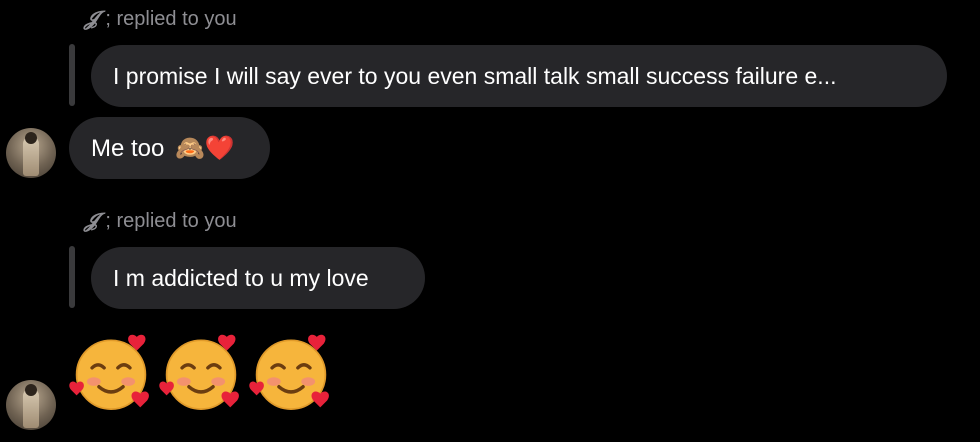 This screenshot has width=980, height=442. What do you see at coordinates (128, 148) in the screenshot?
I see `message-text: Me too` at bounding box center [128, 148].